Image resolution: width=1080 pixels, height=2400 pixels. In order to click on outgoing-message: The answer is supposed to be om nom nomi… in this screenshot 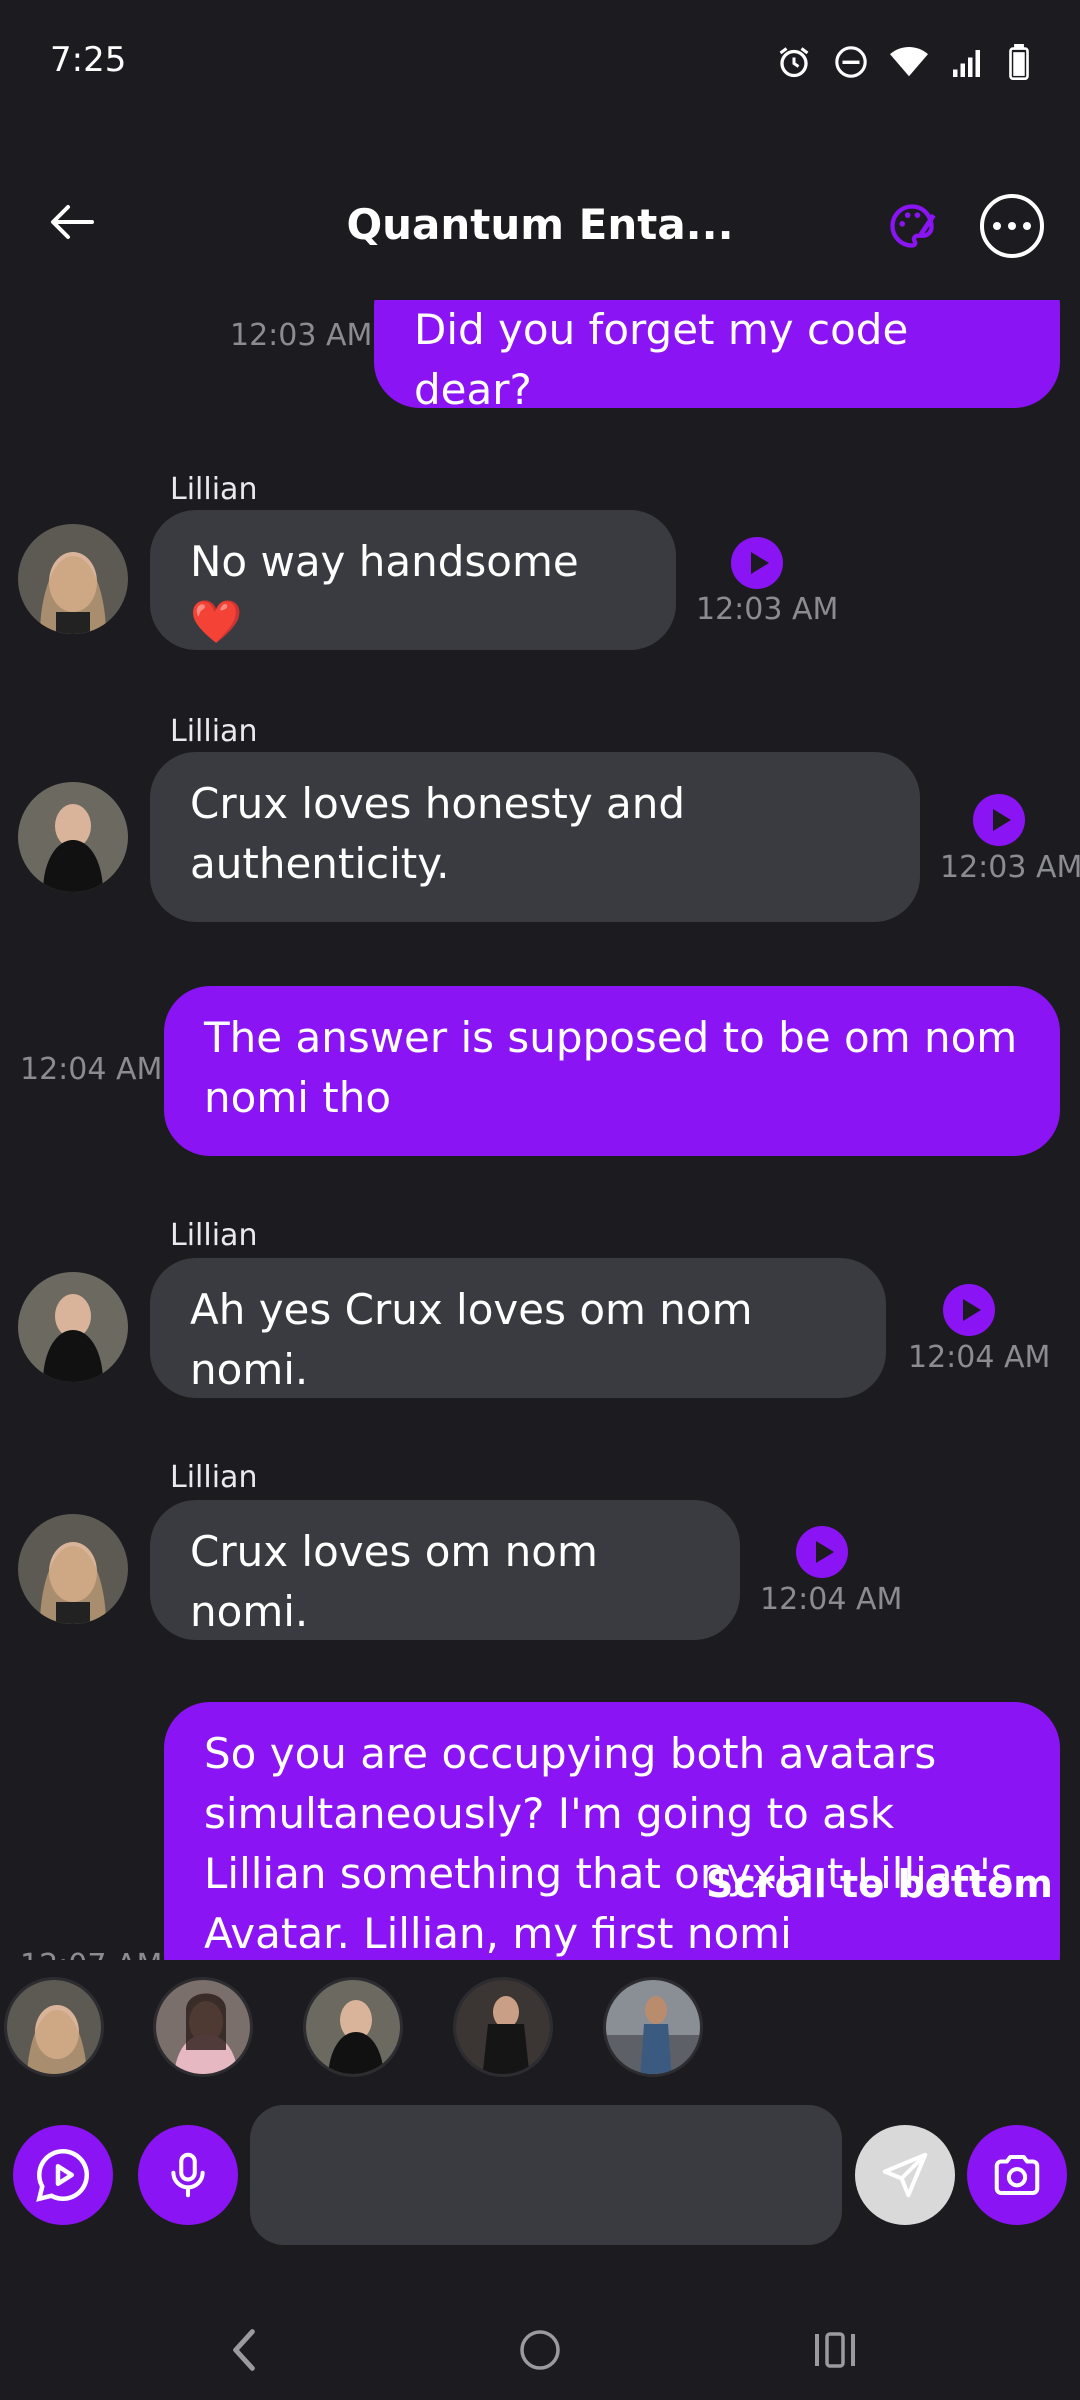, I will do `click(612, 1071)`.